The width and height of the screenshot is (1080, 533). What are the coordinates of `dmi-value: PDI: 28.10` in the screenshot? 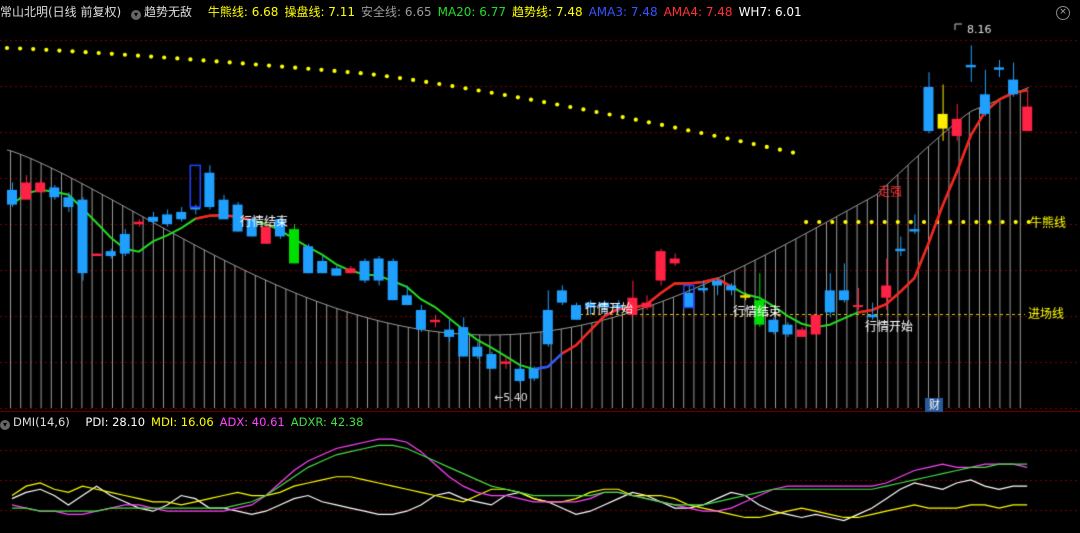 It's located at (115, 422).